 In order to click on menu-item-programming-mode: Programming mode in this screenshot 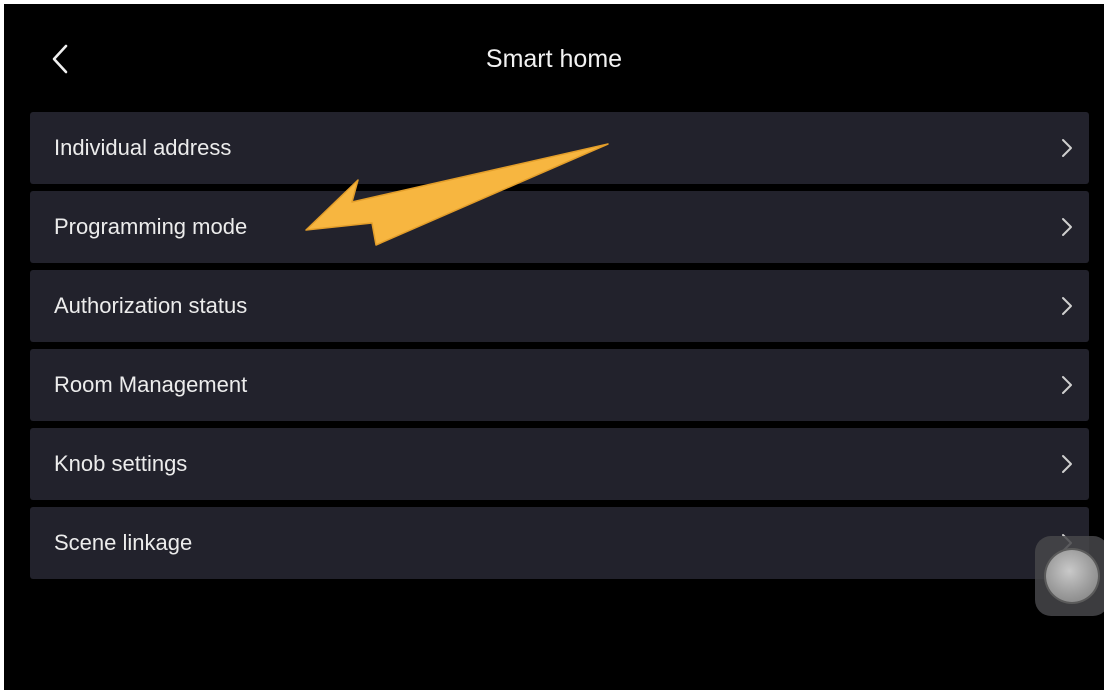, I will do `click(559, 227)`.